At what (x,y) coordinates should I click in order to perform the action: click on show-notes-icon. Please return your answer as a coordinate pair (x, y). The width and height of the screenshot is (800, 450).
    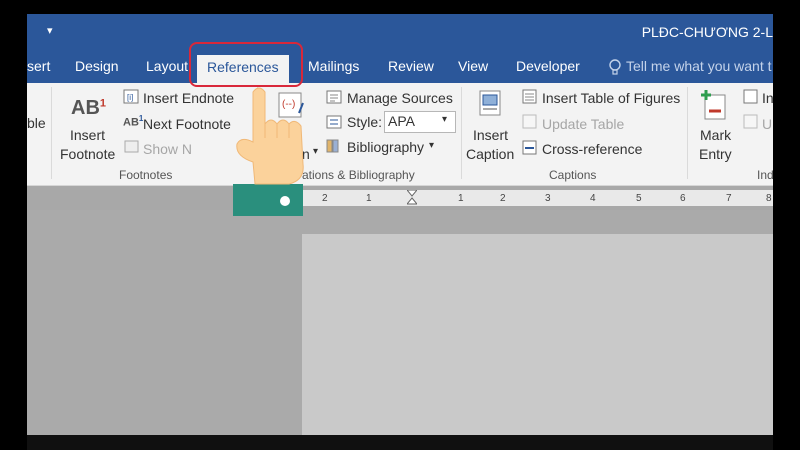
    Looking at the image, I should click on (131, 146).